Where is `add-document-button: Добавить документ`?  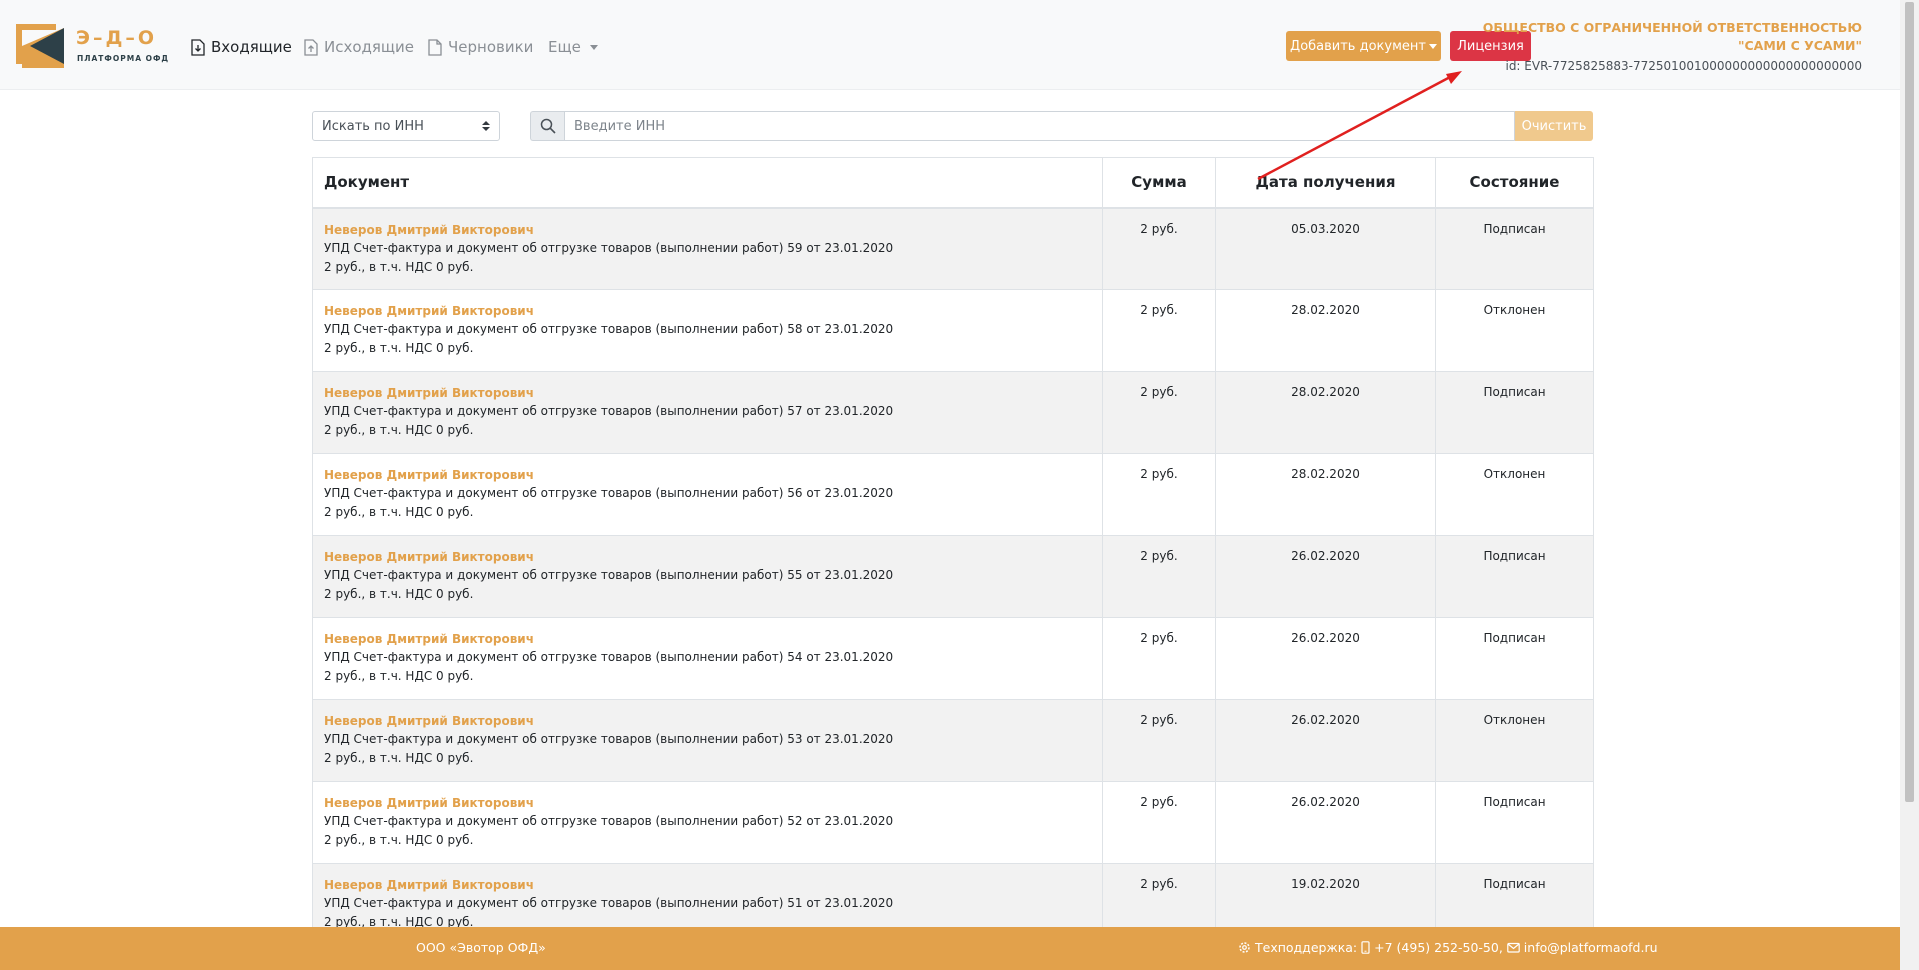 add-document-button: Добавить документ is located at coordinates (1363, 46).